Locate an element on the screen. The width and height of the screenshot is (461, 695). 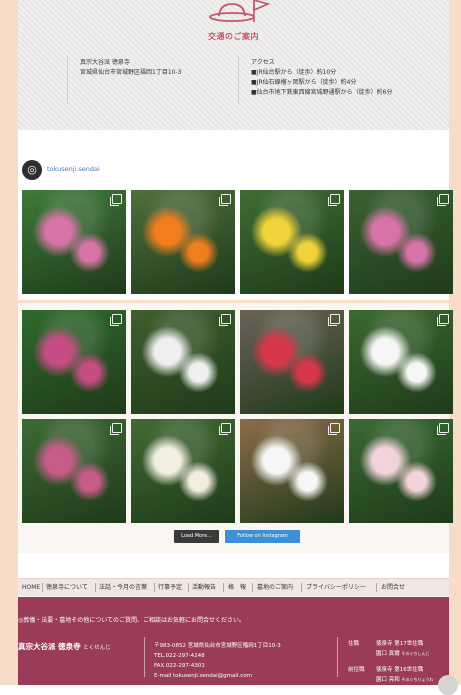
role-person: 園口 亮和 そのぐちりょうわ is located at coordinates (405, 679).